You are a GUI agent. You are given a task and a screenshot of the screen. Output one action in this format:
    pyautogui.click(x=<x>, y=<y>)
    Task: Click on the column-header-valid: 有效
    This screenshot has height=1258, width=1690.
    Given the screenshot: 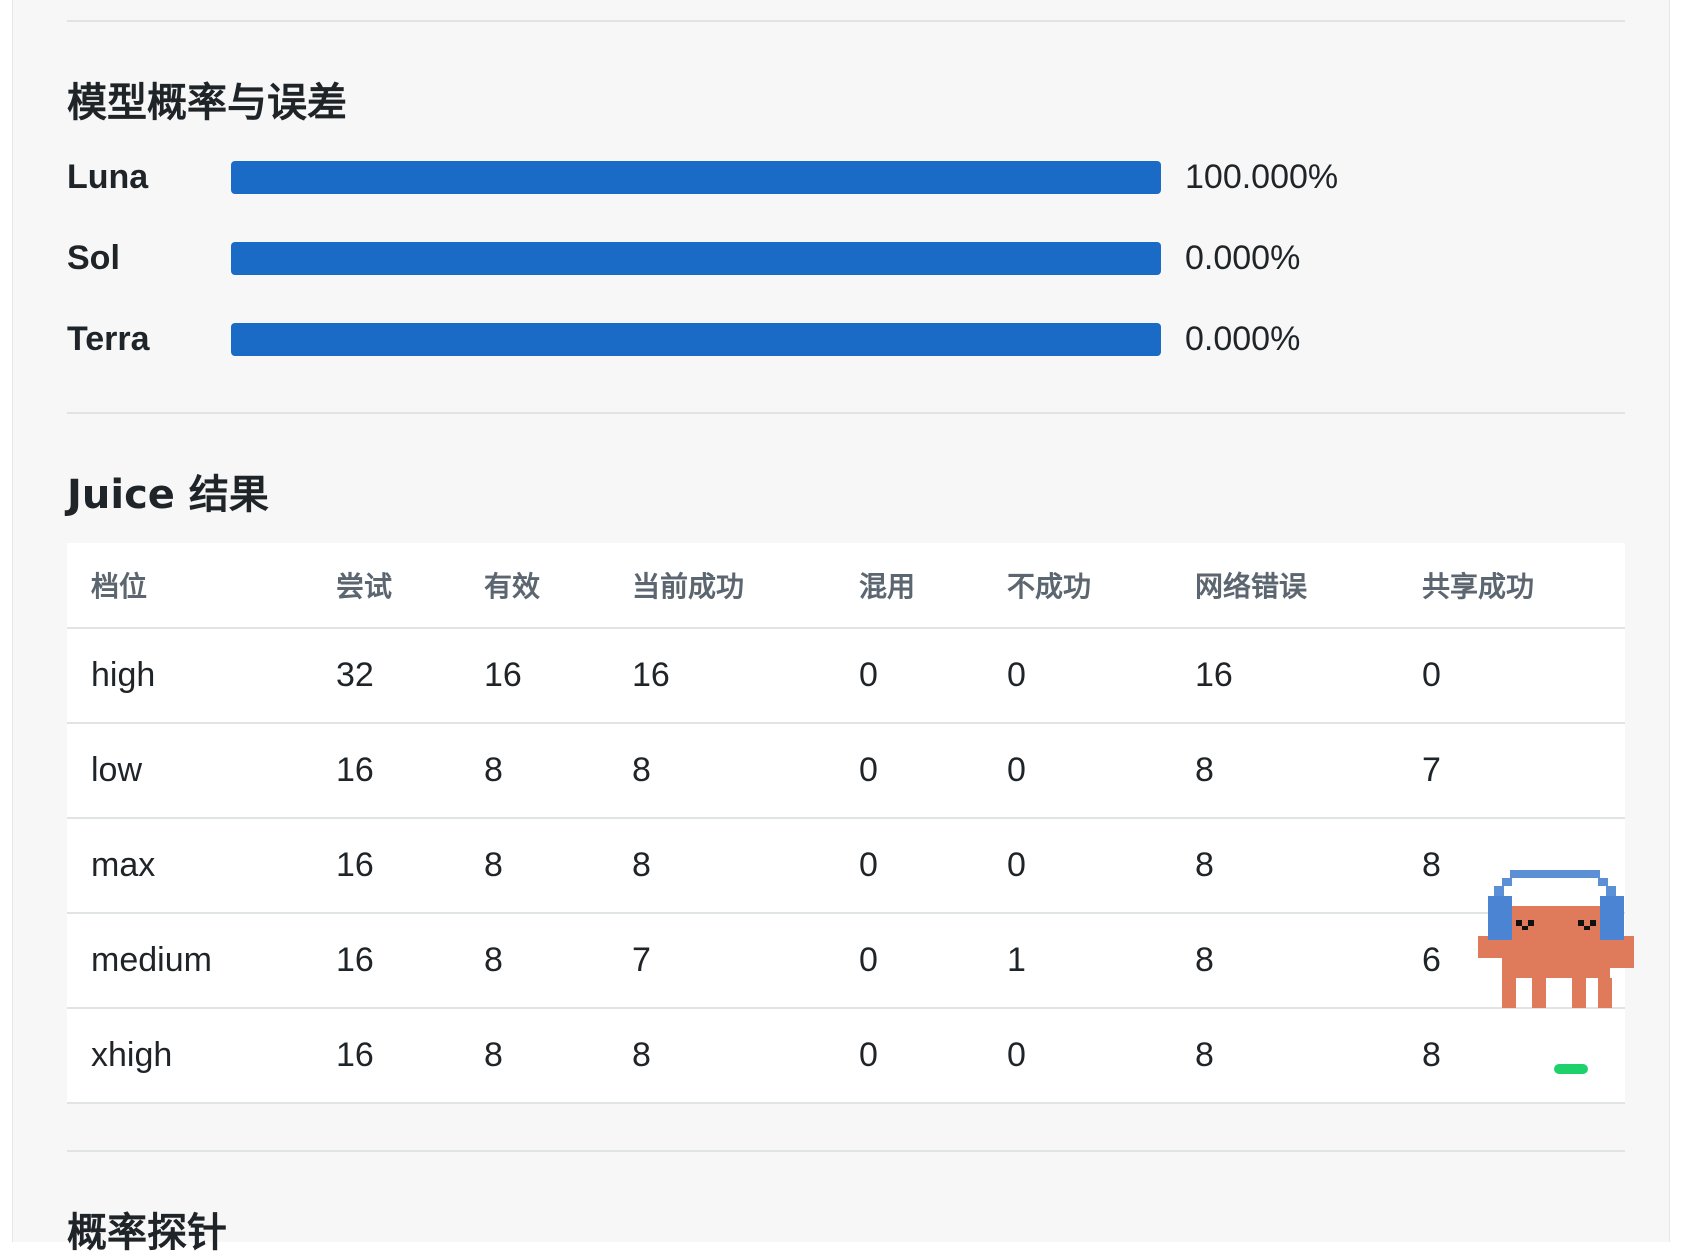 What is the action you would take?
    pyautogui.click(x=534, y=586)
    